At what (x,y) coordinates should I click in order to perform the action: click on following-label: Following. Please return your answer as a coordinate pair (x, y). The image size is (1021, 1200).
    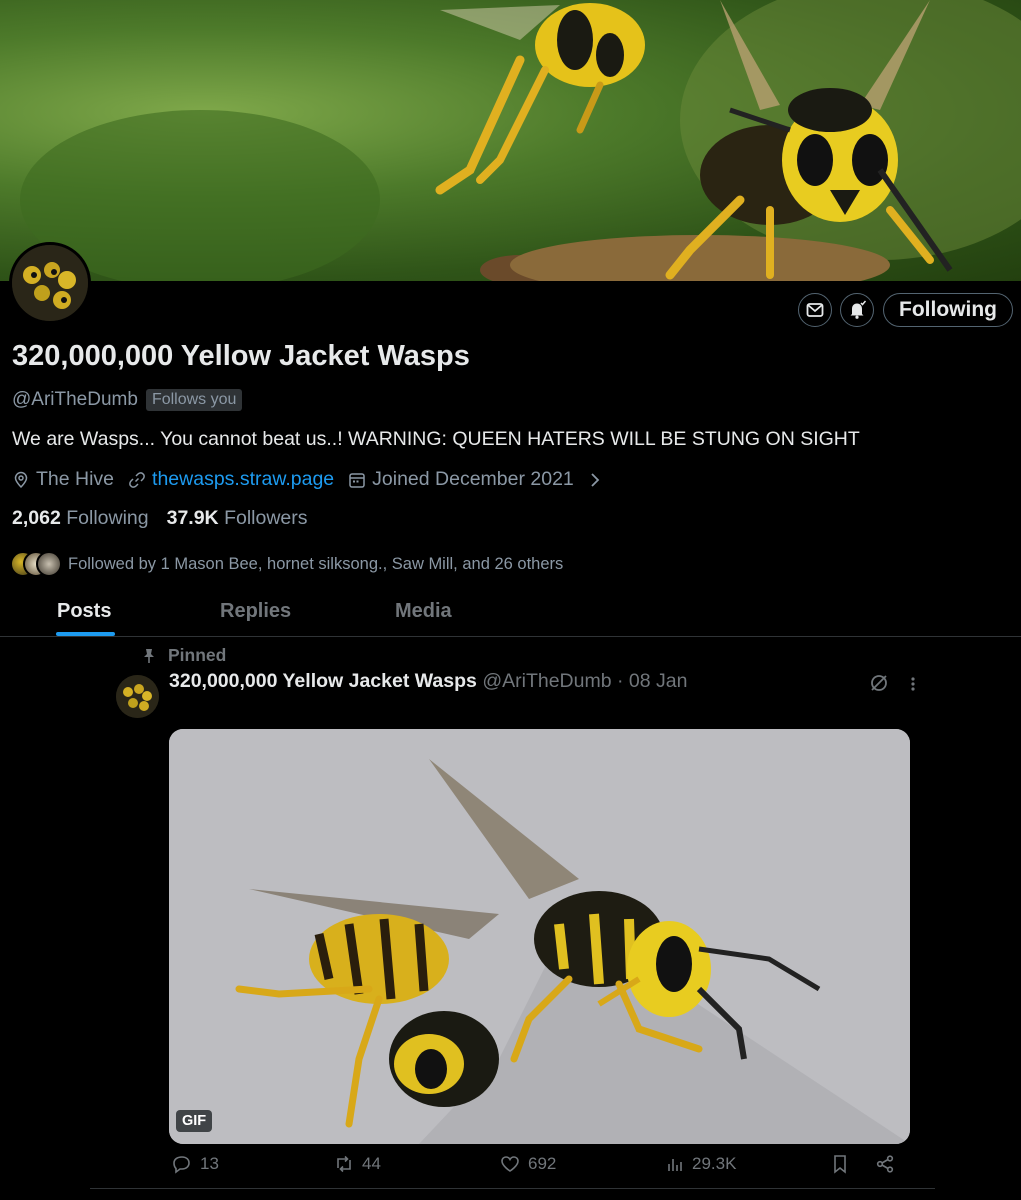
    Looking at the image, I should click on (107, 518).